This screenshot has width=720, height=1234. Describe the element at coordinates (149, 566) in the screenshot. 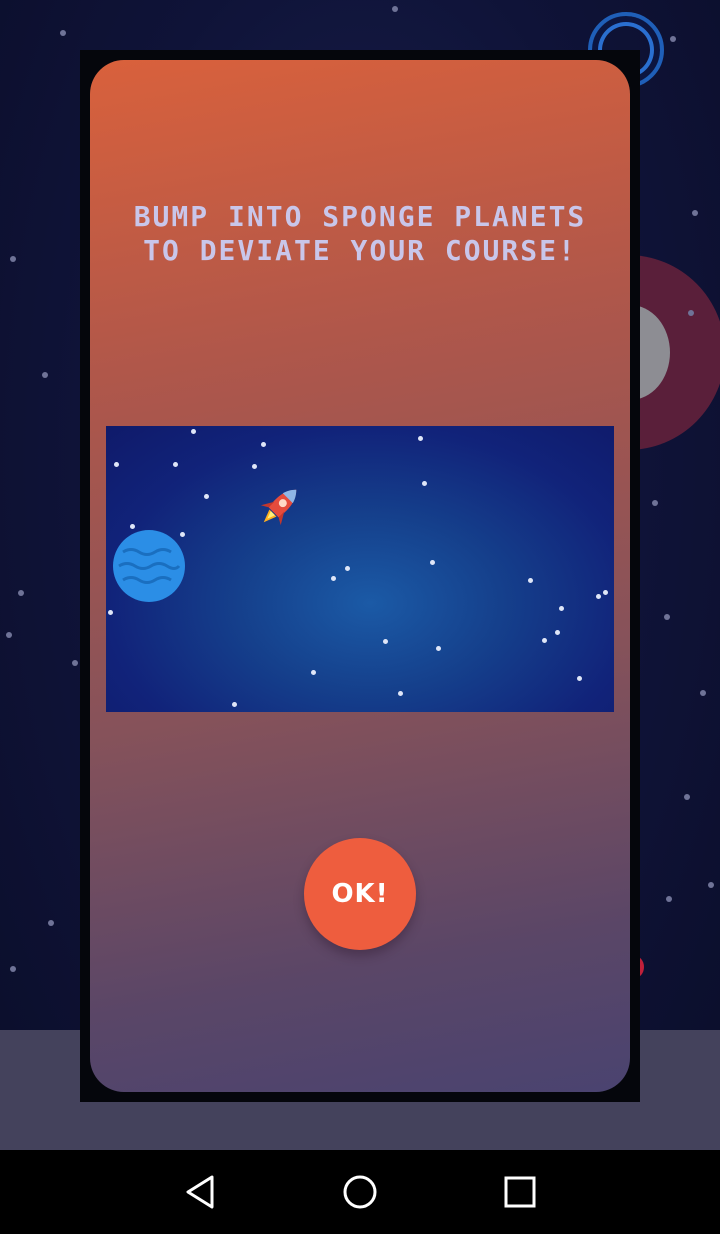

I see `sponge-planet-icon` at that location.